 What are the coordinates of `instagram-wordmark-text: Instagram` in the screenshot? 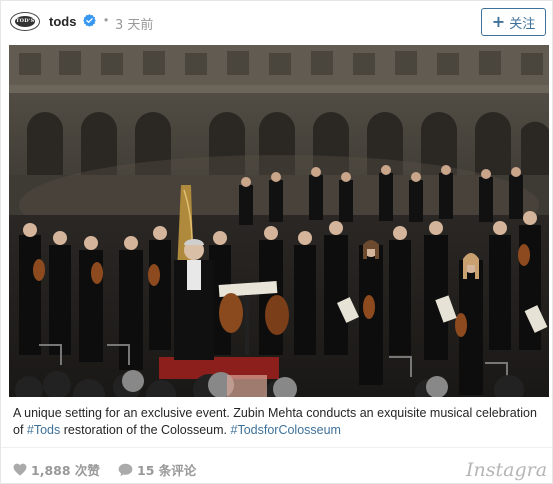 It's located at (505, 470).